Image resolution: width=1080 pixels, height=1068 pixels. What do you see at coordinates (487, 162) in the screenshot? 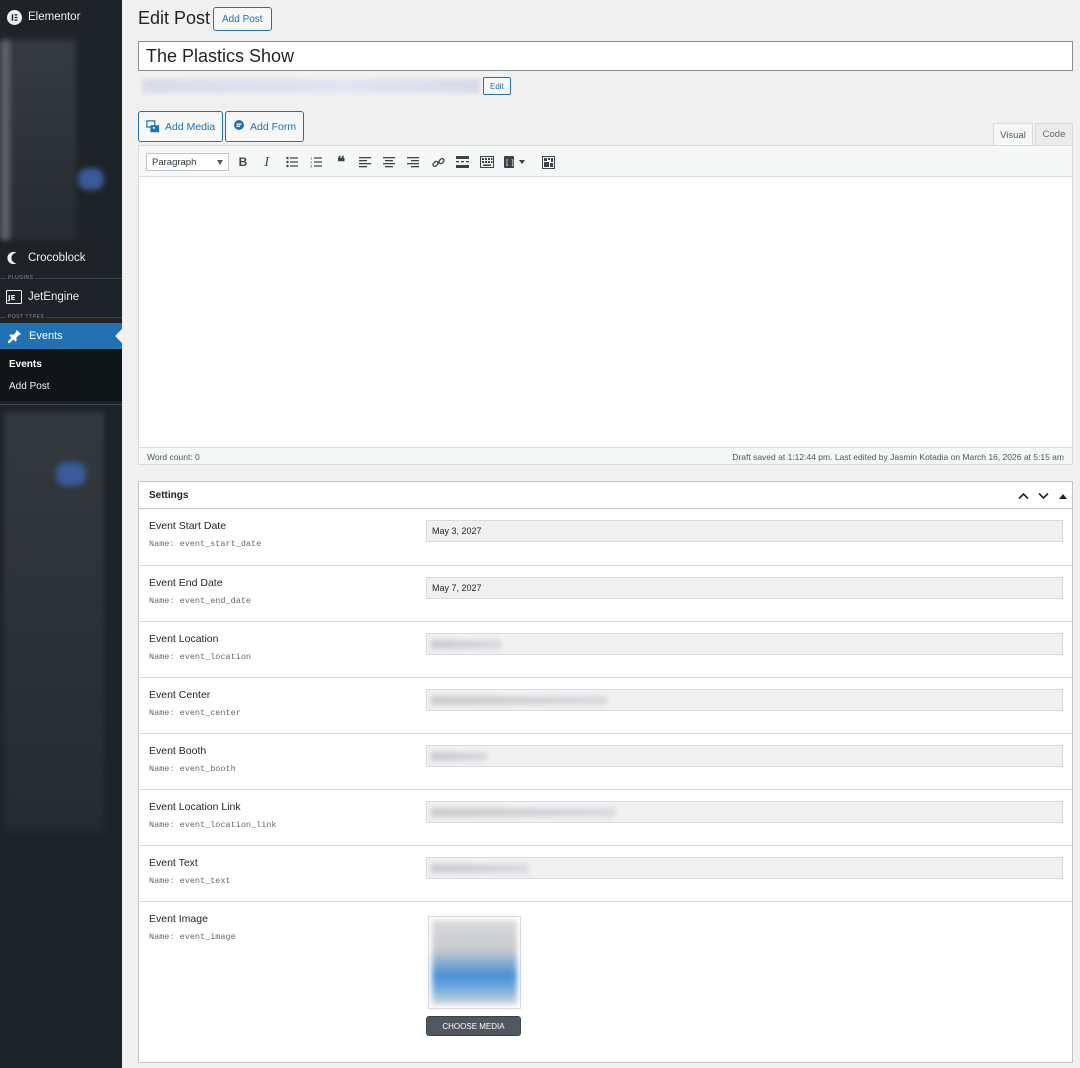
I see `toolbar-toggle-icon` at bounding box center [487, 162].